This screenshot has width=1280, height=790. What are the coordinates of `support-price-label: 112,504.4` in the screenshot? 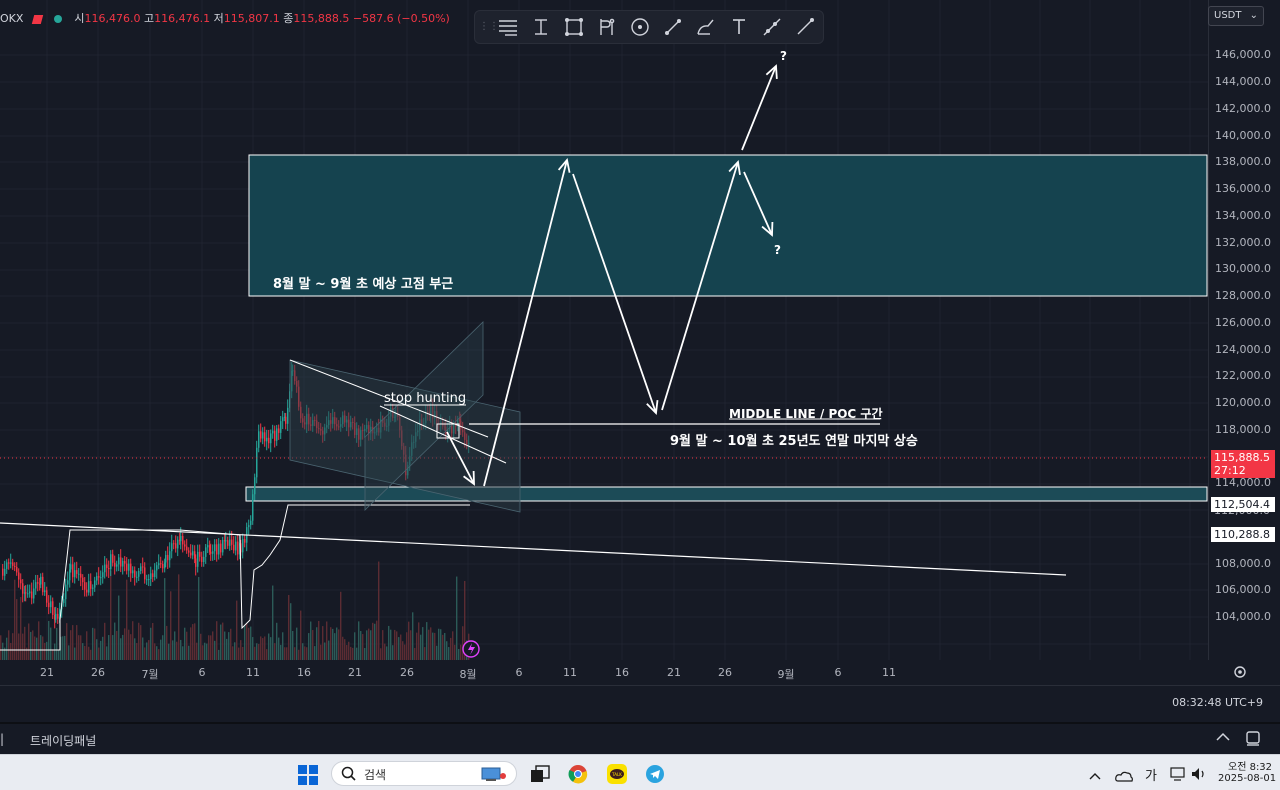 It's located at (1243, 504).